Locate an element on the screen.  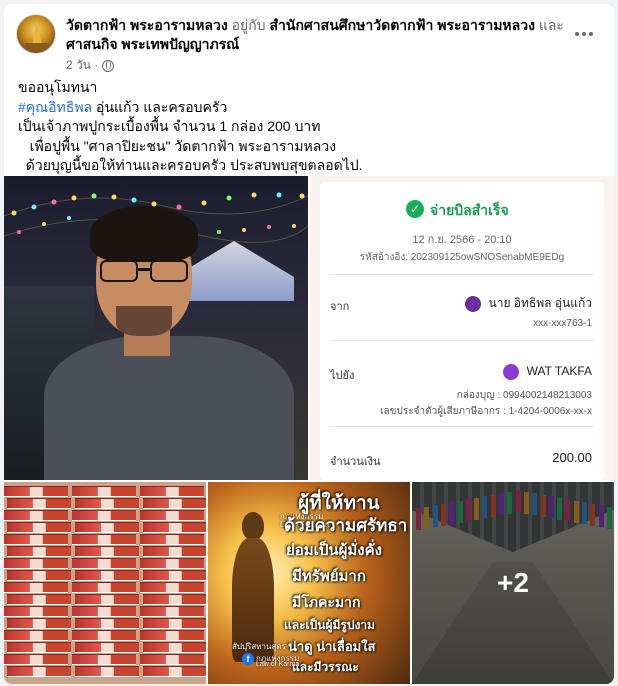
photo-tile-boxes is located at coordinates (105, 583).